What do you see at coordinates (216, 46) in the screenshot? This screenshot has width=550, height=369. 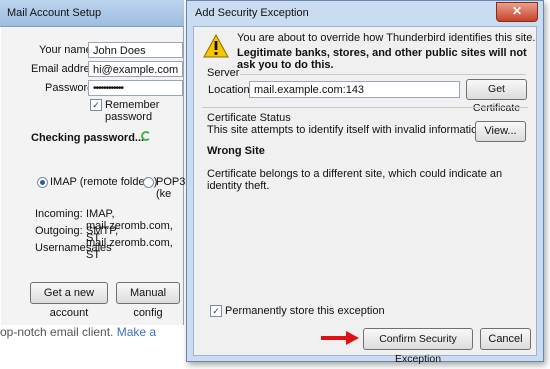 I see `warning-icon` at bounding box center [216, 46].